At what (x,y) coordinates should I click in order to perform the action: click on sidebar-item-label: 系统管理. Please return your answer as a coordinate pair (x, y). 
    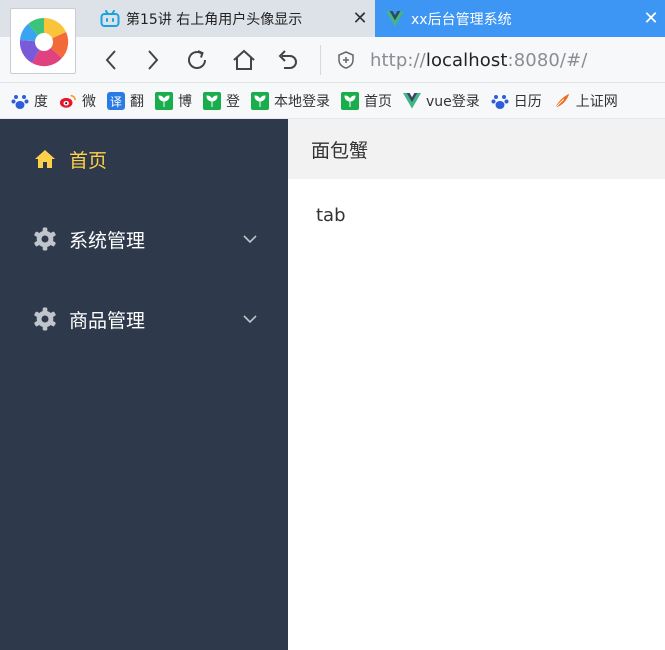
    Looking at the image, I should click on (107, 240).